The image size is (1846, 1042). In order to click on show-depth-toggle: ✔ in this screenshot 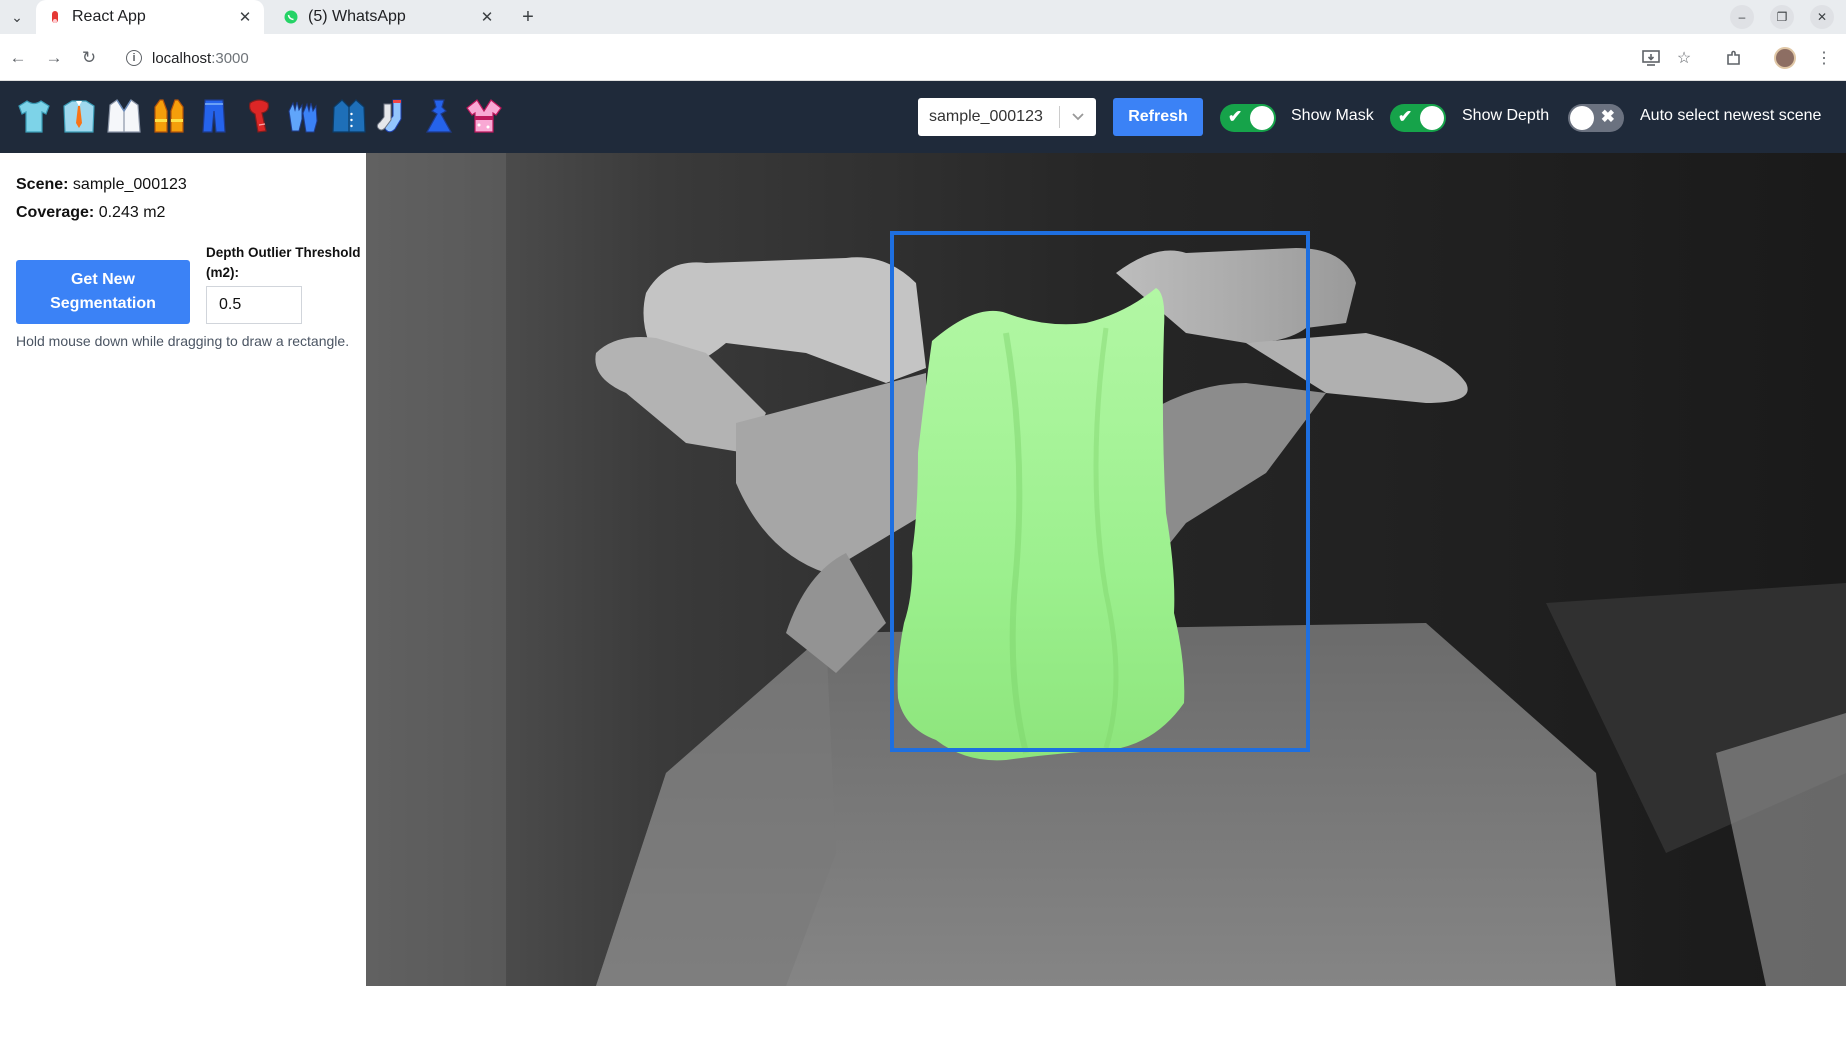, I will do `click(1418, 118)`.